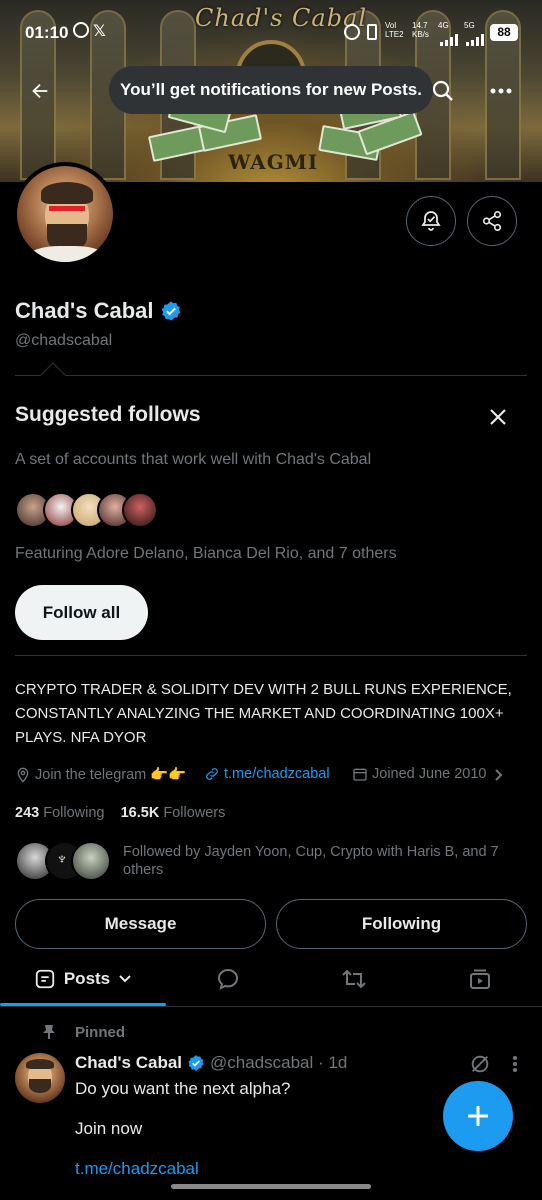  Describe the element at coordinates (125, 979) in the screenshot. I see `chevron-down-icon` at that location.